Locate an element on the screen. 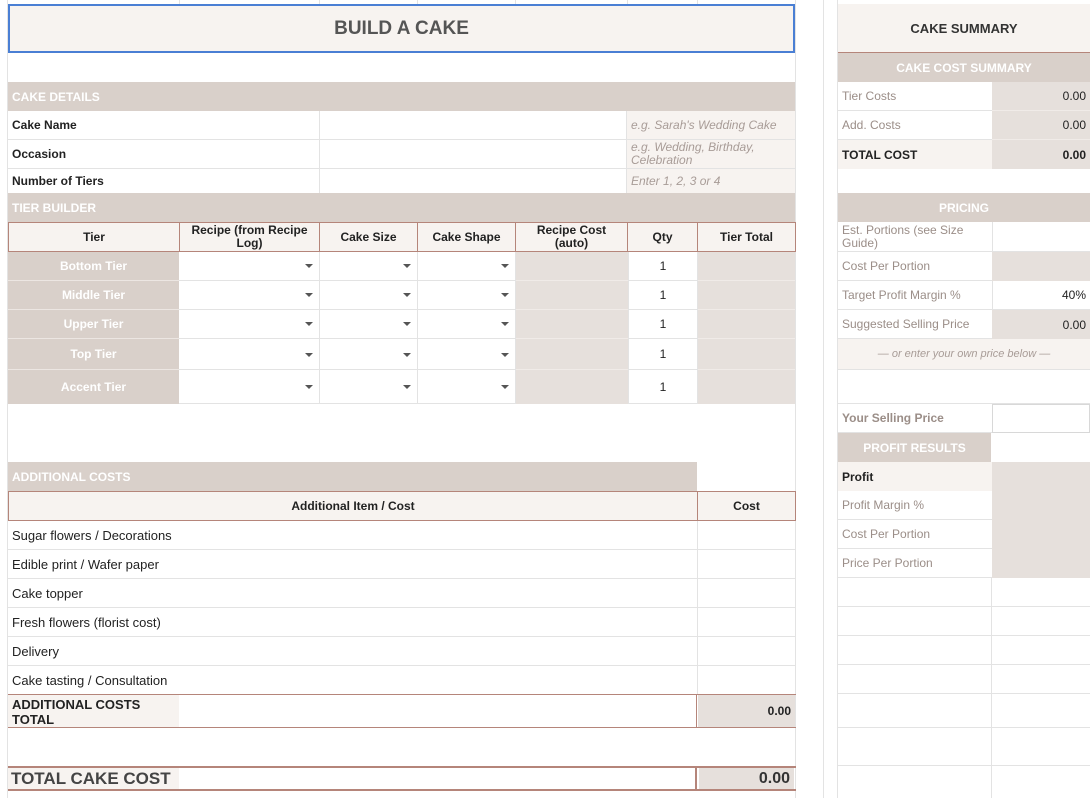 Image resolution: width=1091 pixels, height=798 pixels. total-cost-value: 0.00 is located at coordinates (1041, 154).